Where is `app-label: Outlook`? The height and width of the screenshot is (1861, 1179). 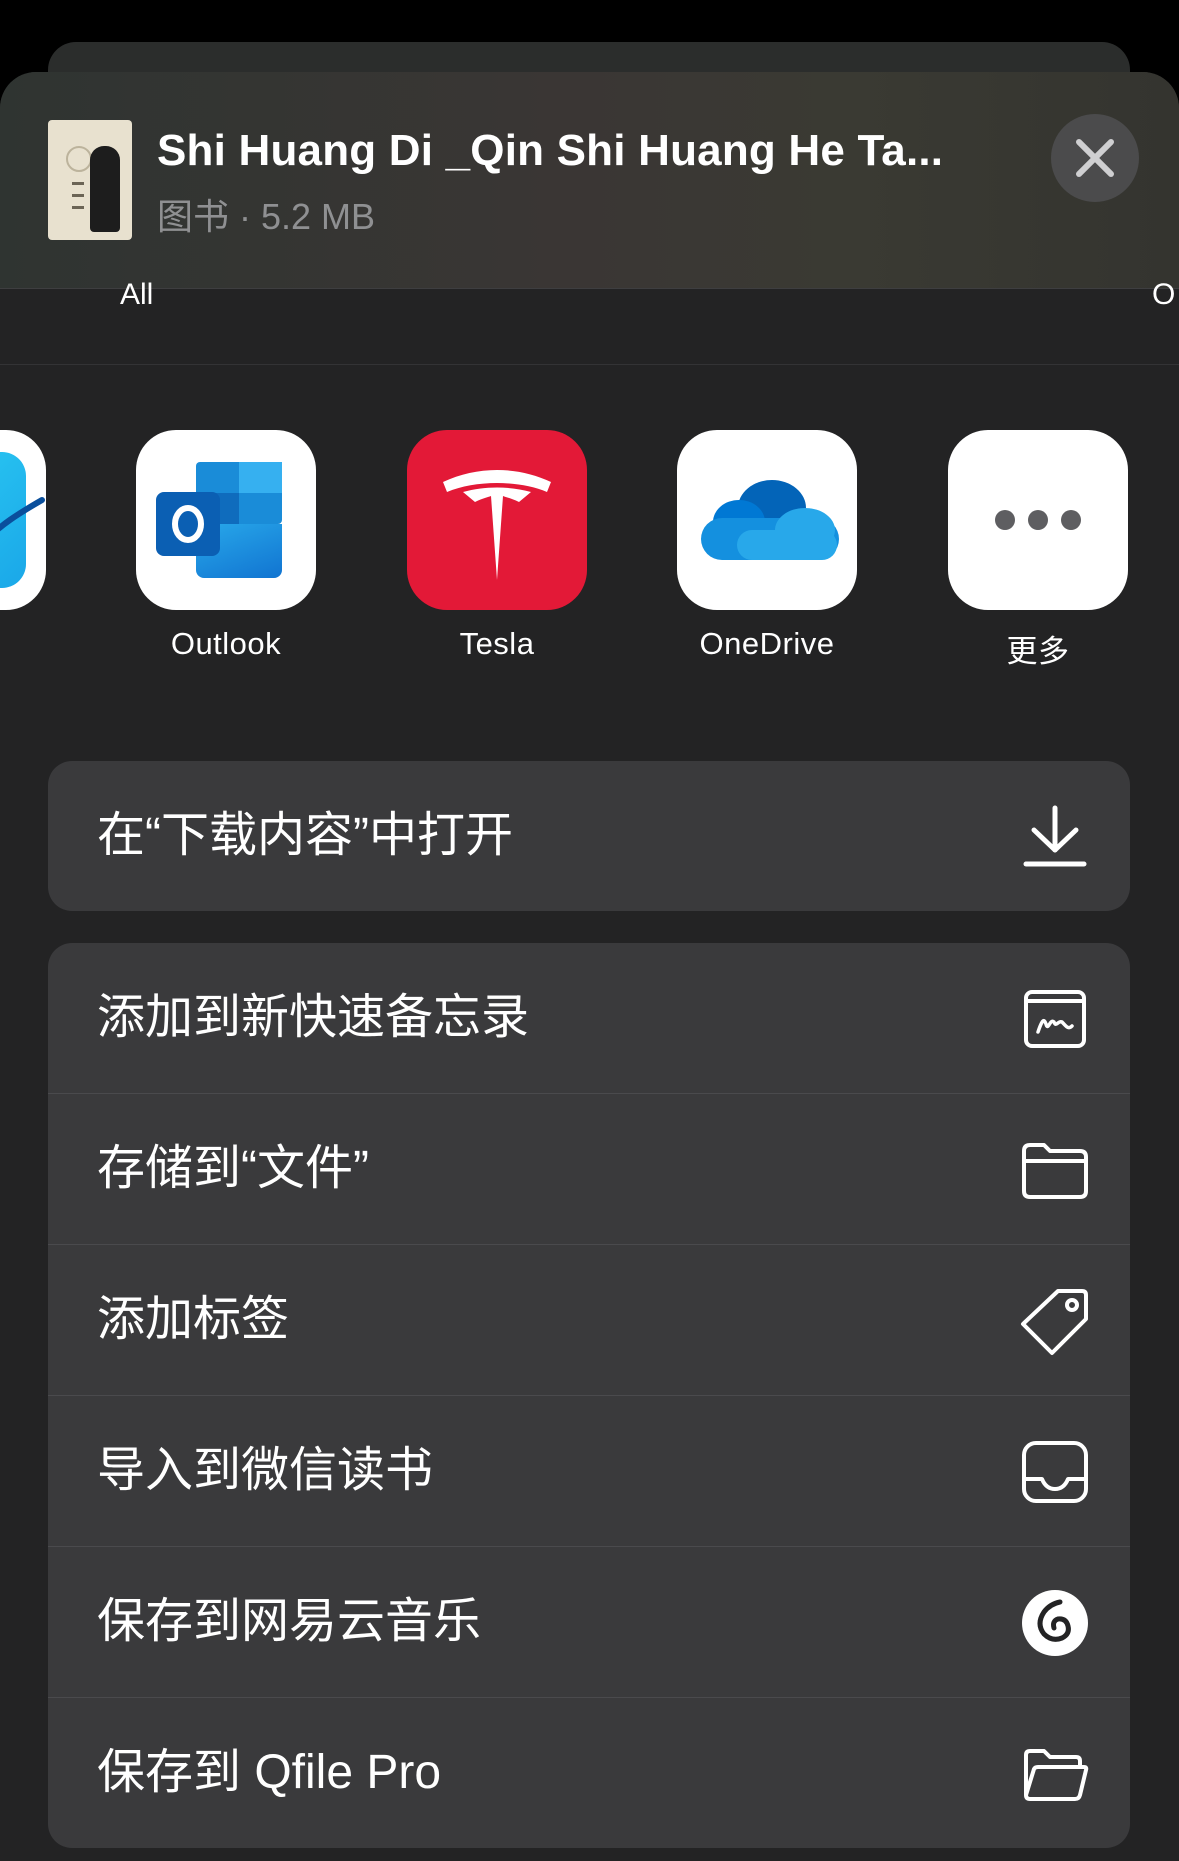 app-label: Outlook is located at coordinates (226, 643).